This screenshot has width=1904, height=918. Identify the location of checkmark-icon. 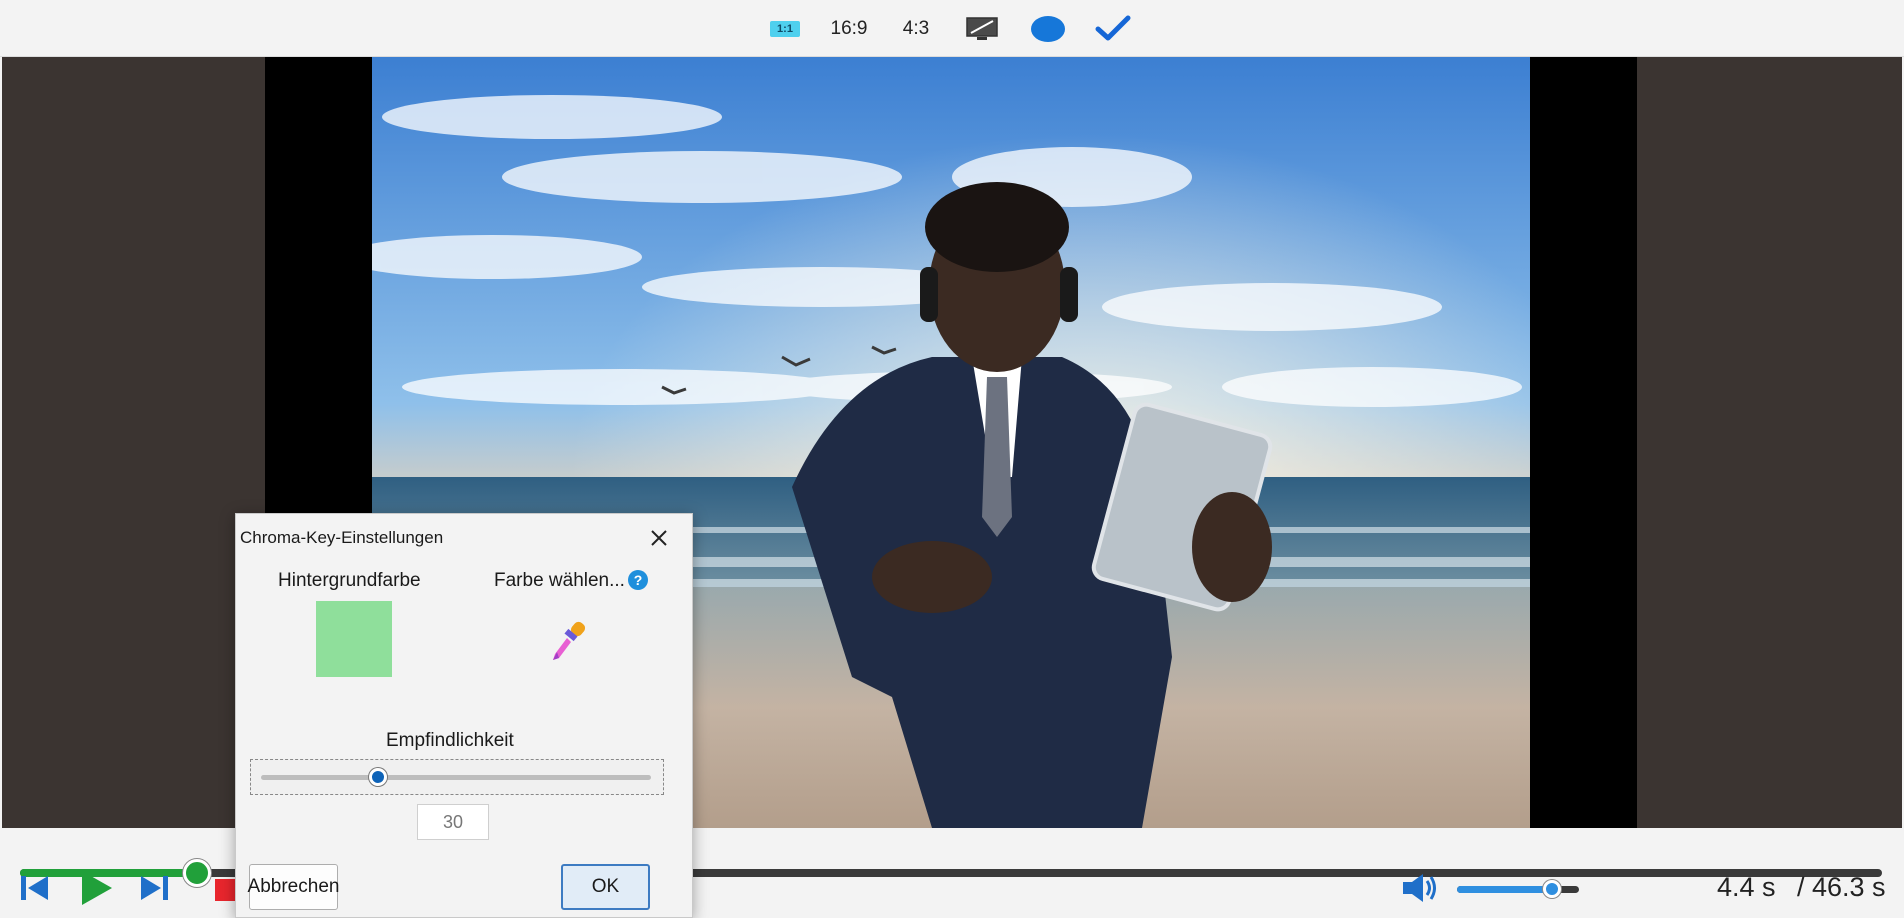
(1113, 29).